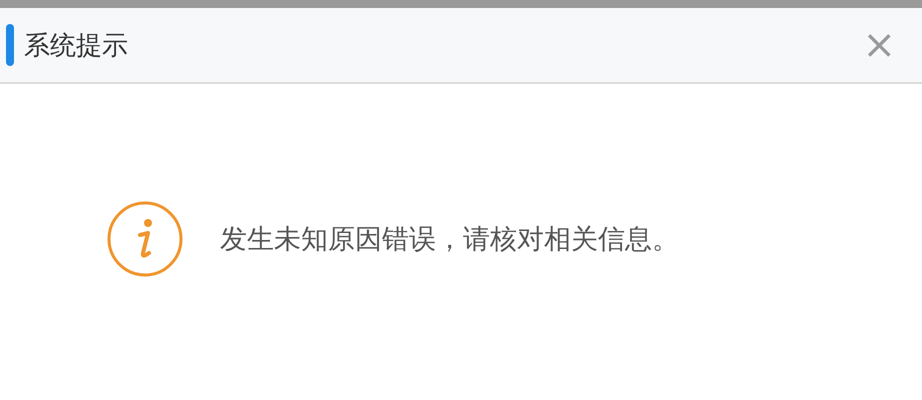 The width and height of the screenshot is (922, 400). I want to click on title-accent-bar, so click(10, 45).